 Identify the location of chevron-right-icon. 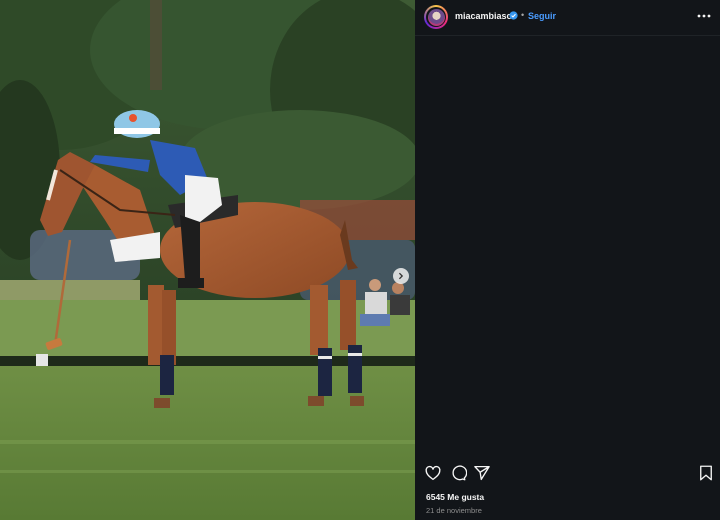
(401, 276).